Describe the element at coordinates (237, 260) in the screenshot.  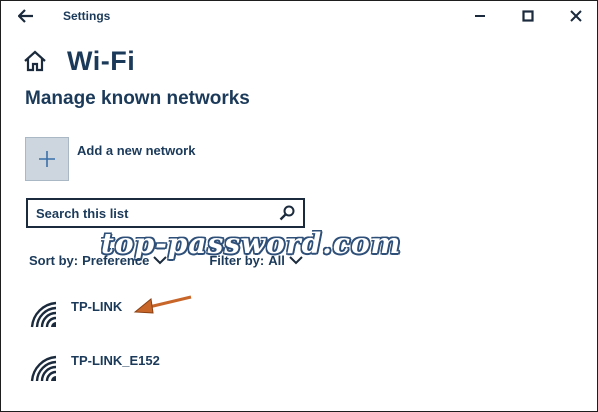
I see `filter-label: Filter by:` at that location.